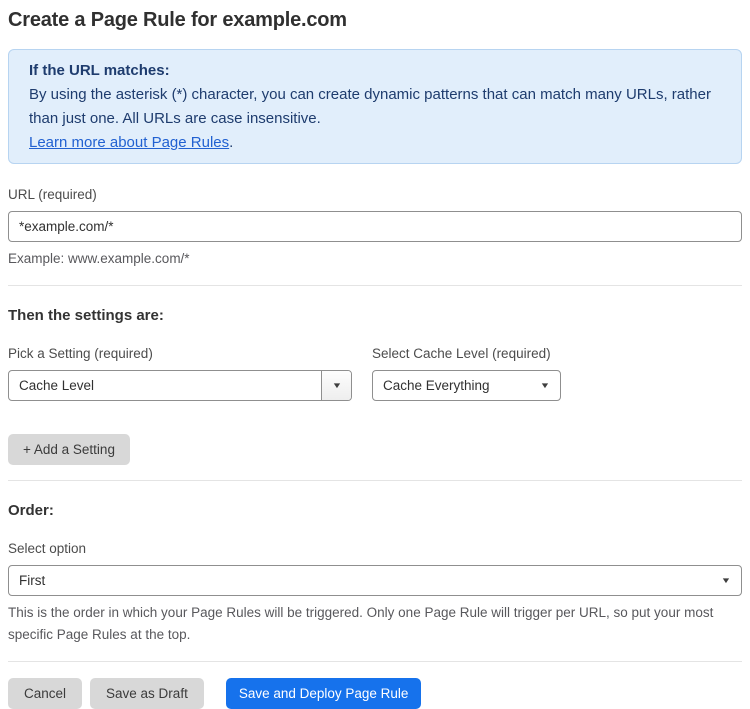  What do you see at coordinates (69, 449) in the screenshot?
I see `add-setting-button: + Add a Setting` at bounding box center [69, 449].